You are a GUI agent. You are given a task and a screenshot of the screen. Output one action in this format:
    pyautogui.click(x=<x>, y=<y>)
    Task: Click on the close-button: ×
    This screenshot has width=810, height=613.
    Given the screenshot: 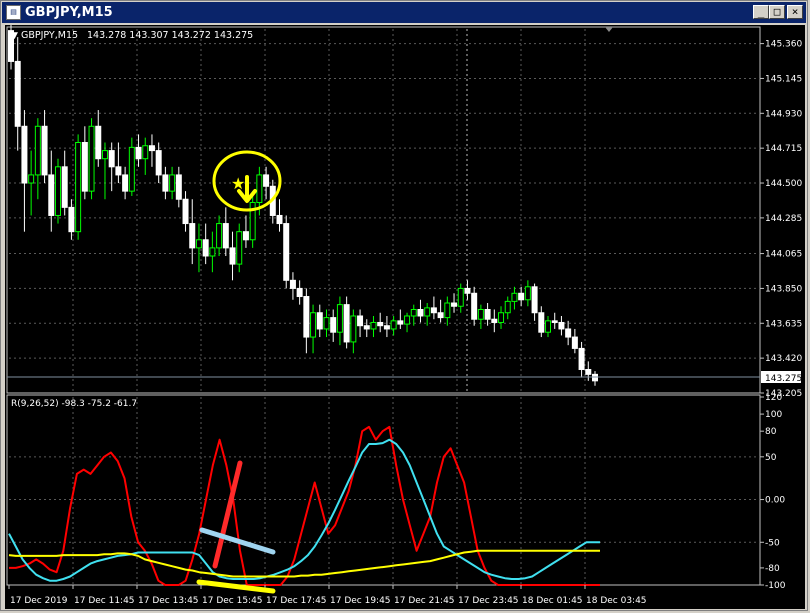 What is the action you would take?
    pyautogui.click(x=795, y=12)
    